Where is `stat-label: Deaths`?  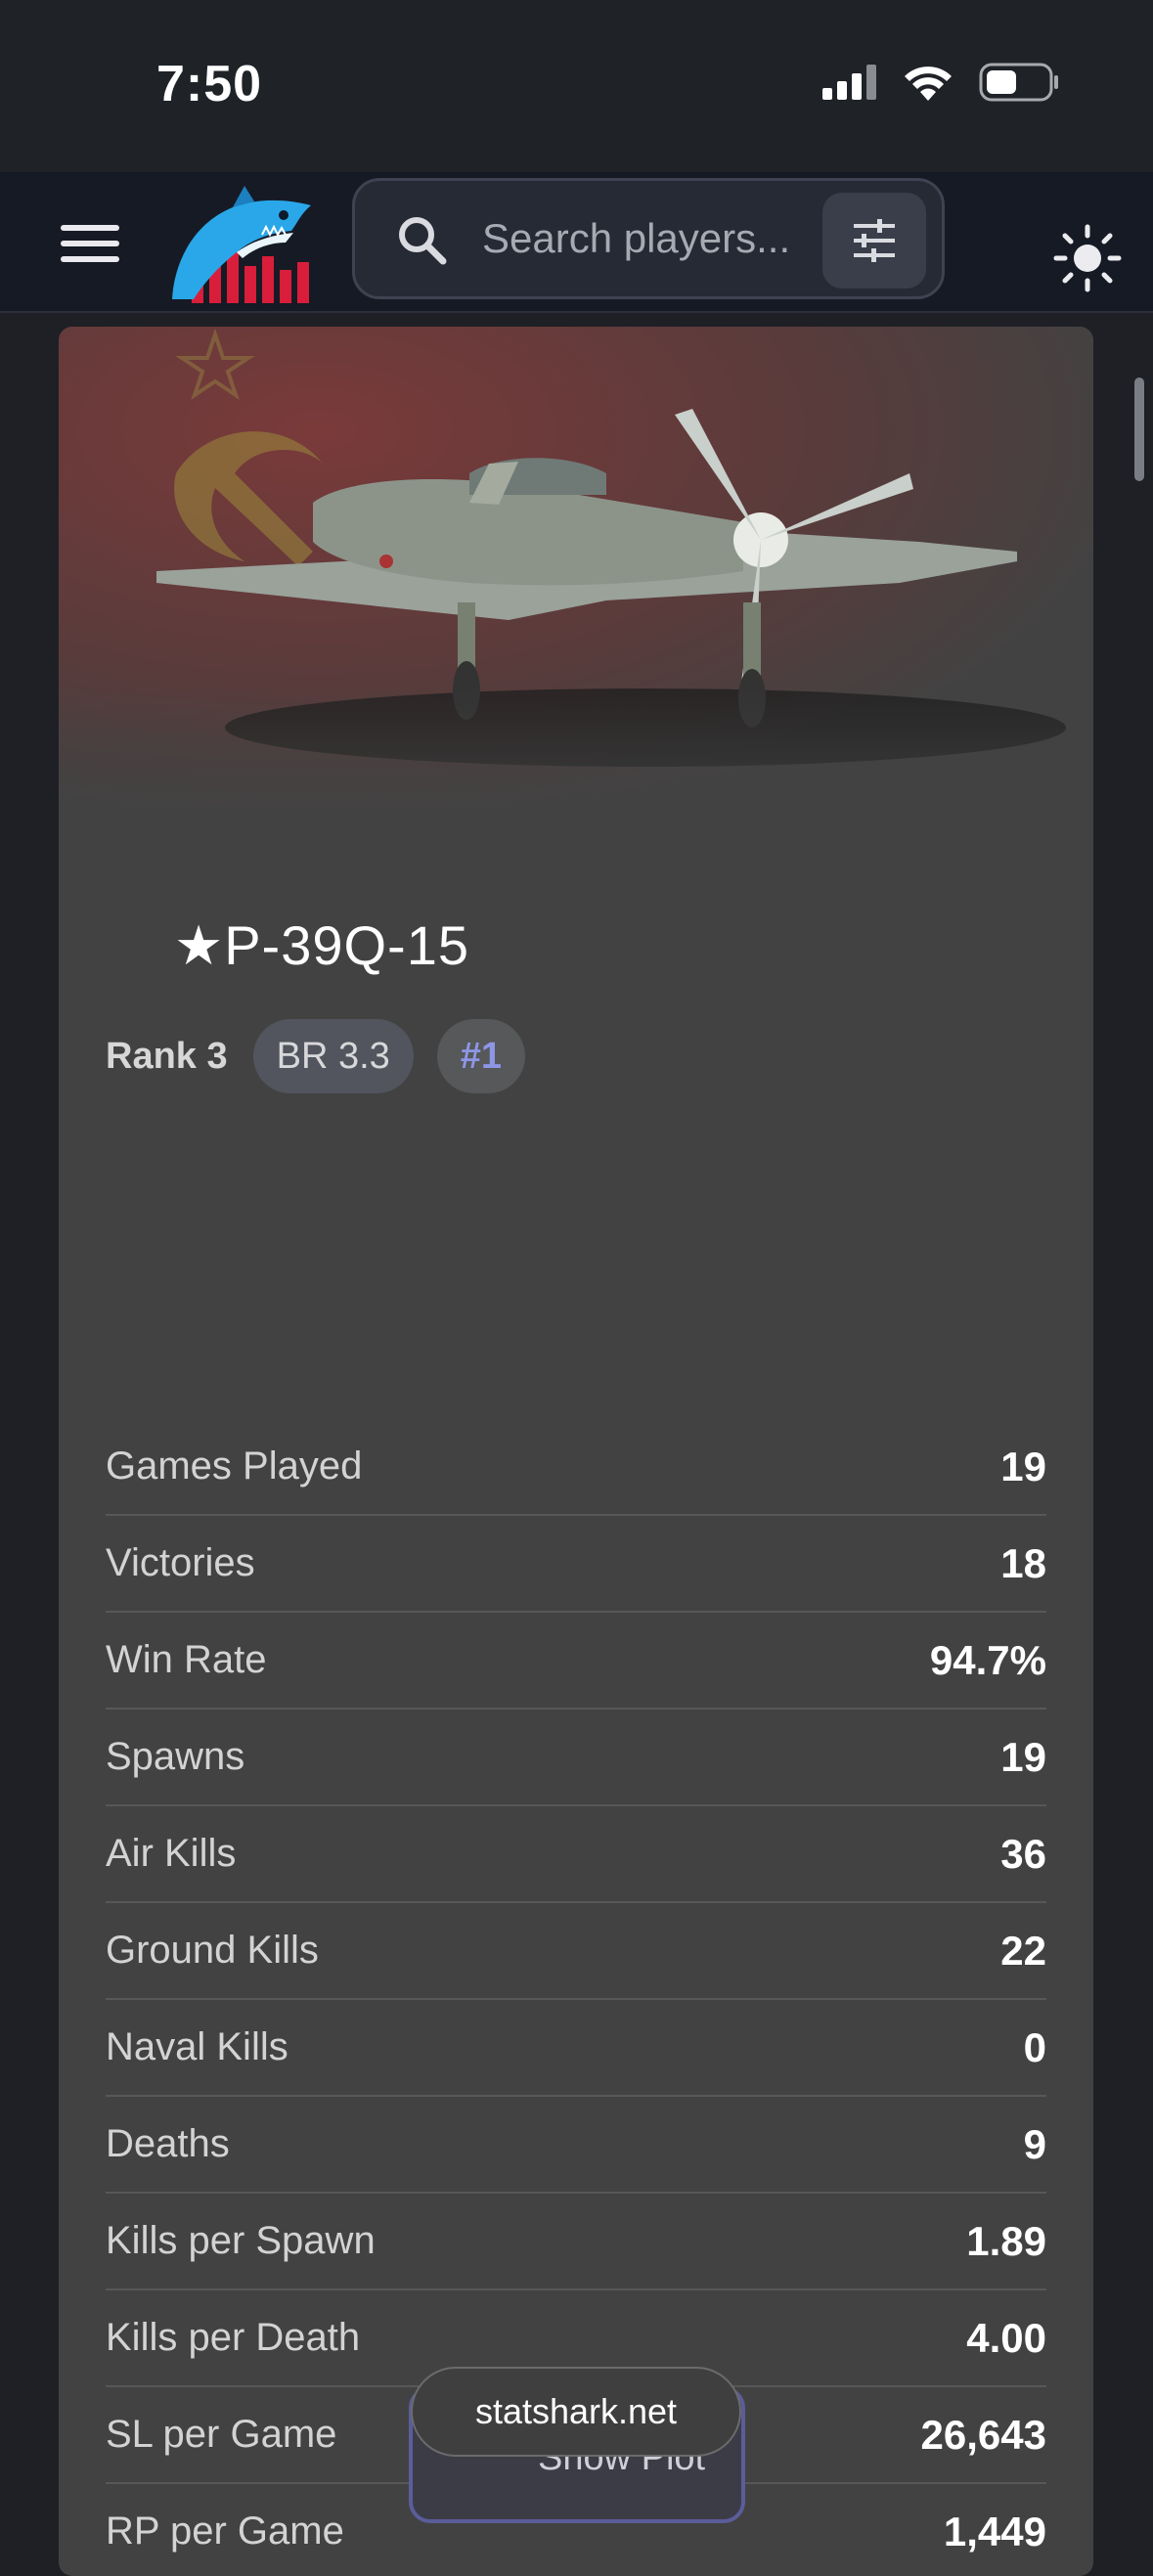
stat-label: Deaths is located at coordinates (168, 2143).